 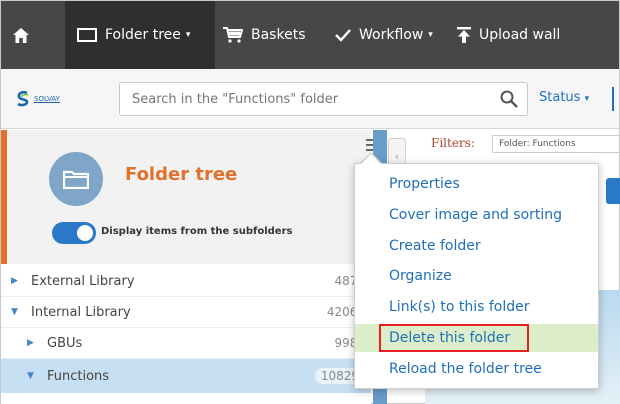 I want to click on logo-s-icon, so click(x=23, y=99).